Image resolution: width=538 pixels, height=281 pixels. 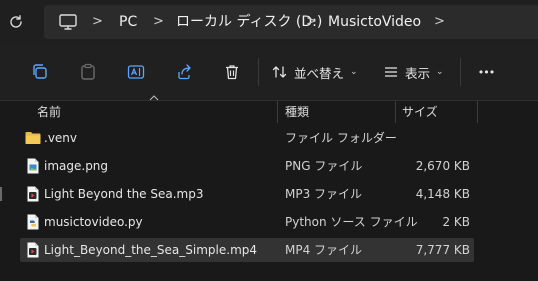 What do you see at coordinates (324, 166) in the screenshot?
I see `file-type: PNG ファイル` at bounding box center [324, 166].